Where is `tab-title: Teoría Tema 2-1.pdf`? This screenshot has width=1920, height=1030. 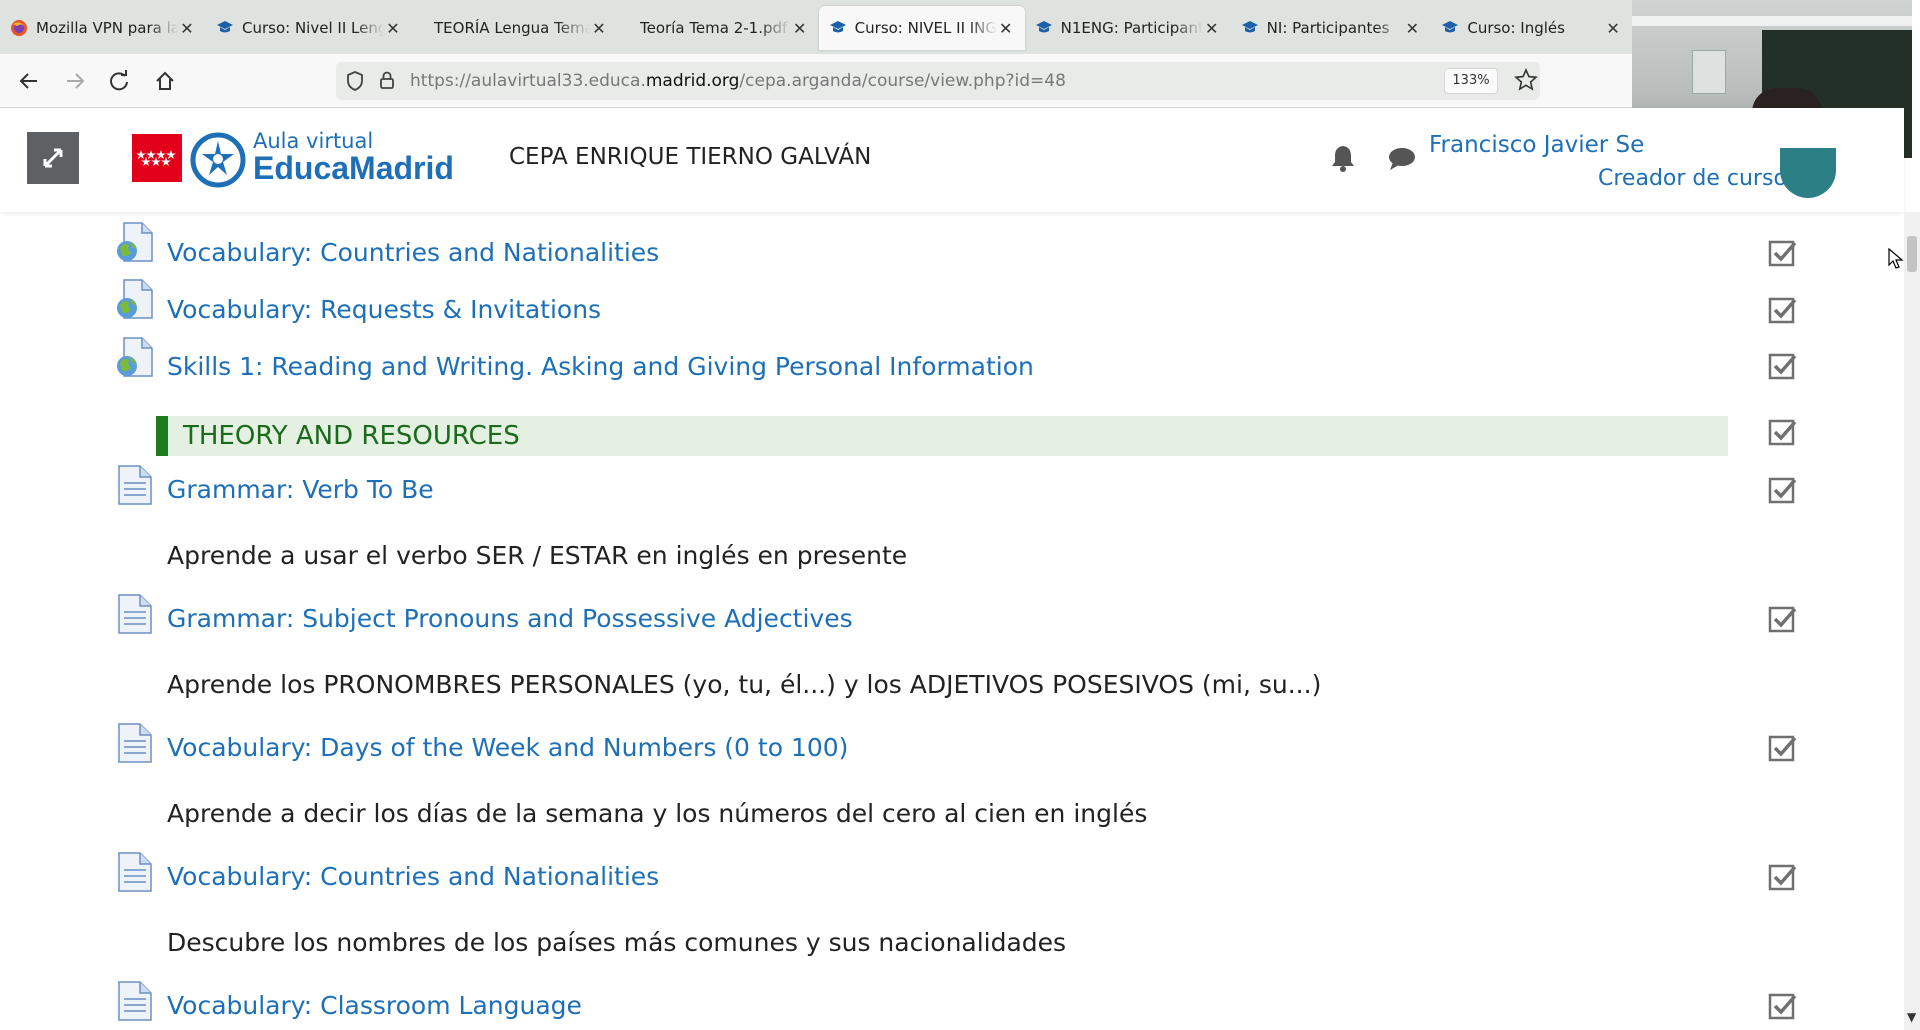 tab-title: Teoría Tema 2-1.pdf is located at coordinates (714, 28).